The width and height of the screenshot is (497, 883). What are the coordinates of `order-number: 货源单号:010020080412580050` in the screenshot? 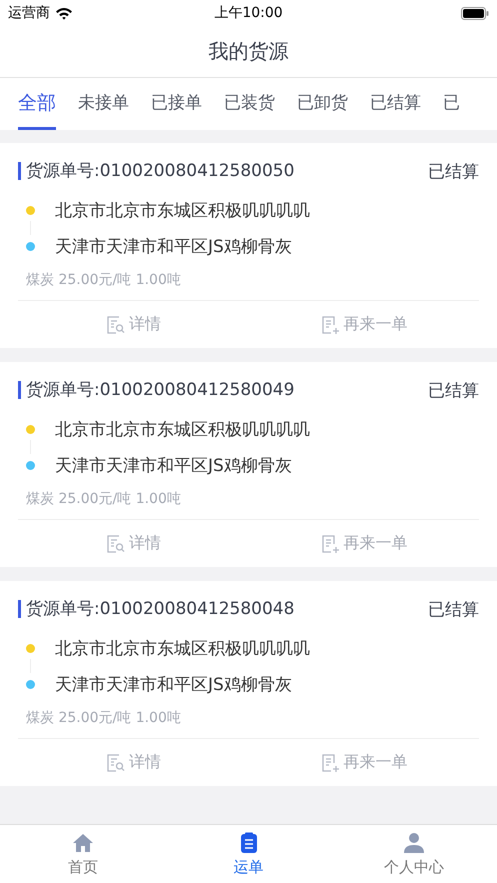 It's located at (156, 171).